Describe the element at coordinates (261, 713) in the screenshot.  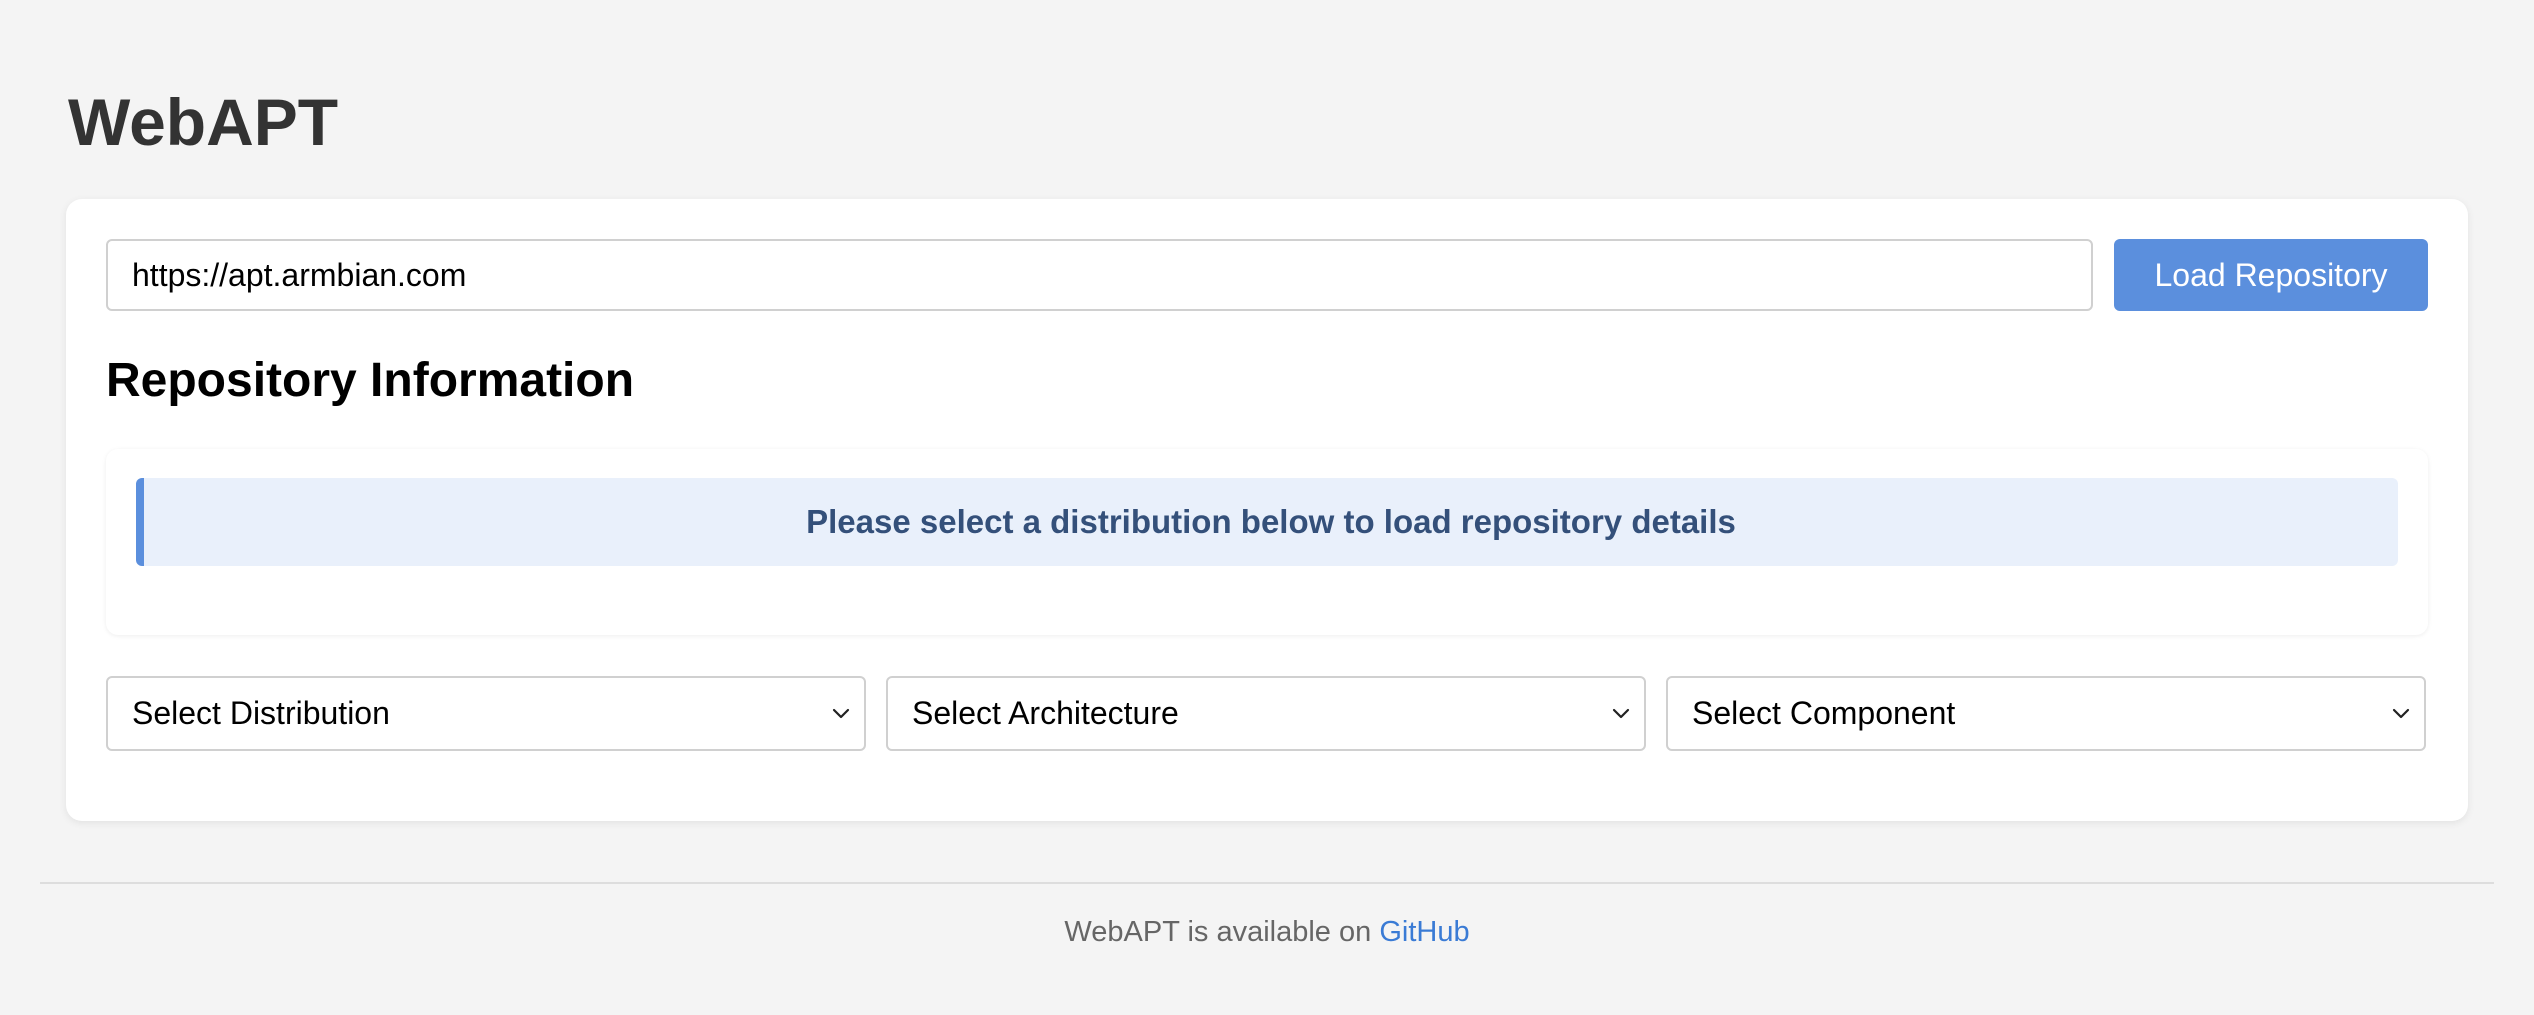
I see `distribution-select-label: Select Distribution` at that location.